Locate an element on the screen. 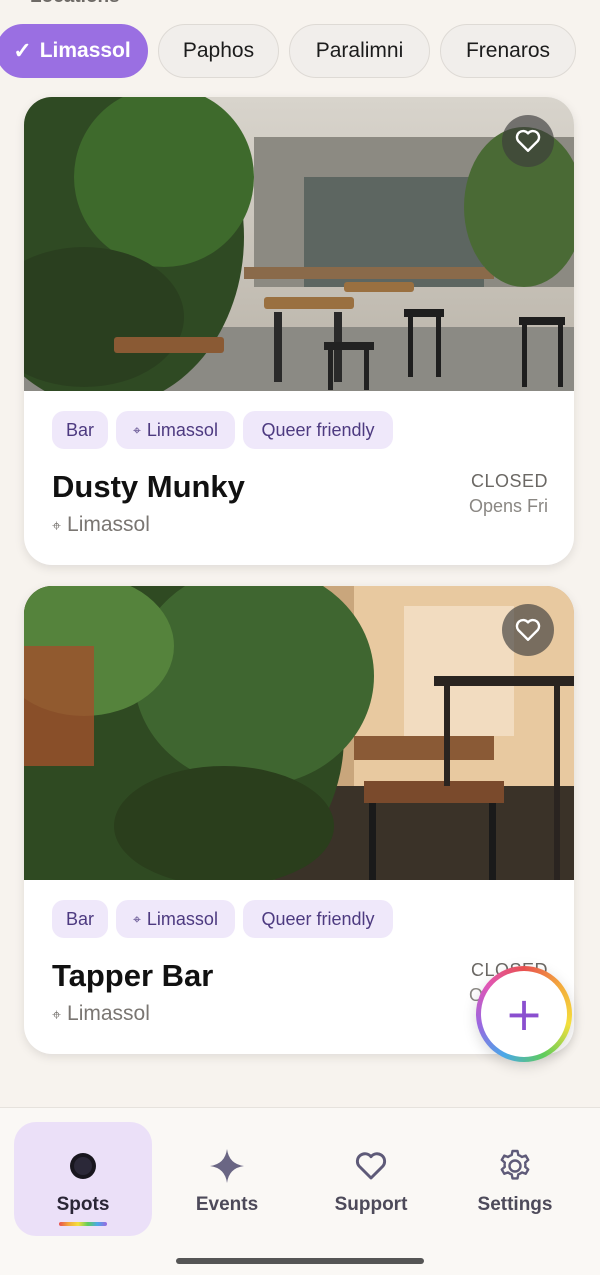 This screenshot has width=600, height=1275. nav-label: Settings is located at coordinates (515, 1204).